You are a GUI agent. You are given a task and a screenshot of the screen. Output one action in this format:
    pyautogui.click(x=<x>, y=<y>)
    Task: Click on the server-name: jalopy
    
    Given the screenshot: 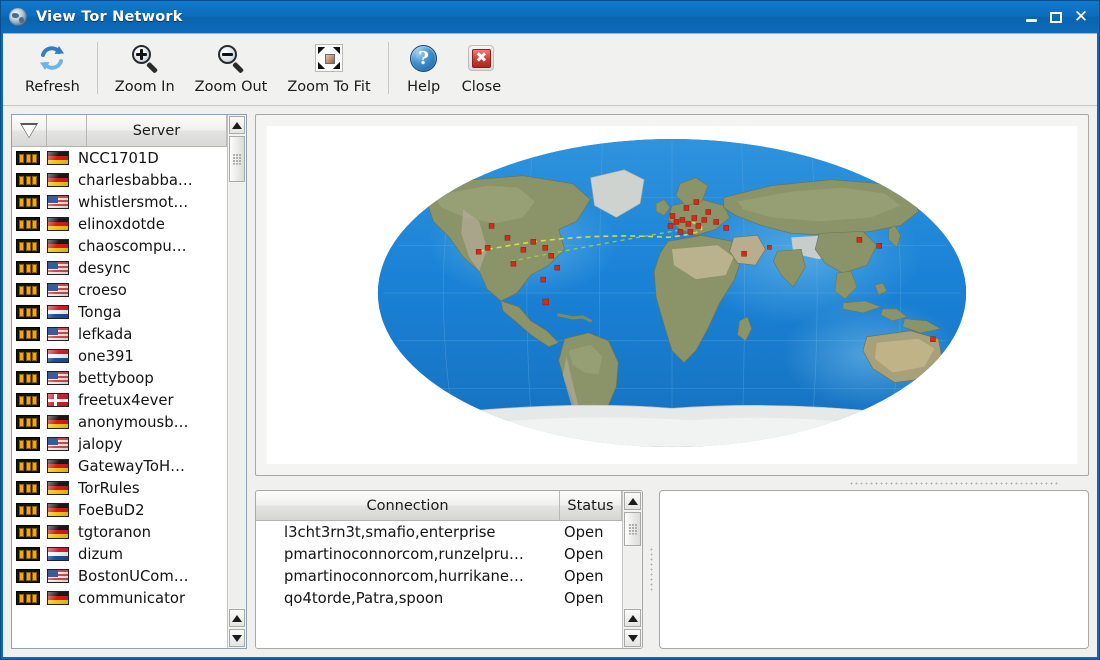 What is the action you would take?
    pyautogui.click(x=100, y=444)
    